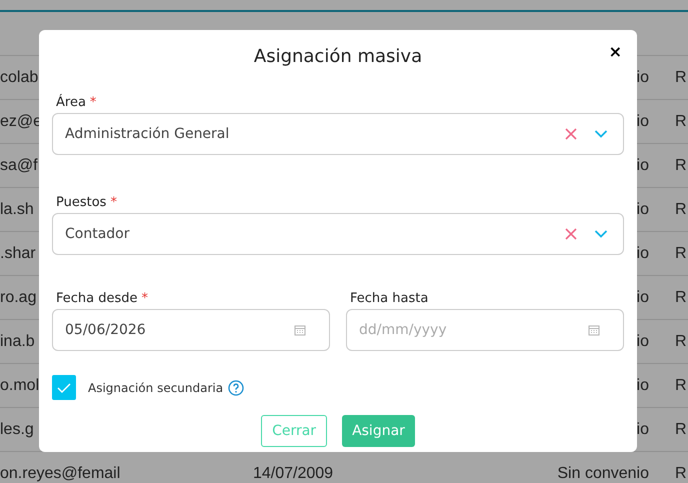  Describe the element at coordinates (191, 330) in the screenshot. I see `date-field: 05/06/2026` at that location.